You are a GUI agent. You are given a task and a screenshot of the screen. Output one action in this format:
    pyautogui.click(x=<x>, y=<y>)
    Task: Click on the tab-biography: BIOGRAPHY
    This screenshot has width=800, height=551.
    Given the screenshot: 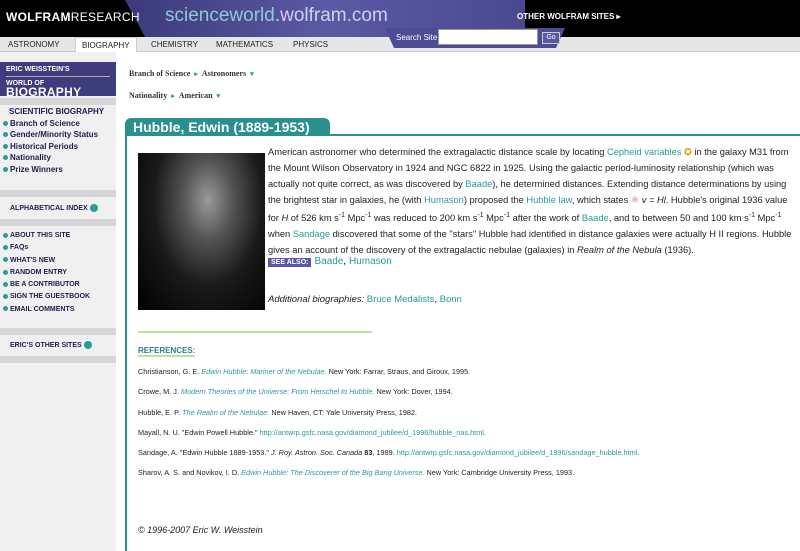 What is the action you would take?
    pyautogui.click(x=106, y=44)
    